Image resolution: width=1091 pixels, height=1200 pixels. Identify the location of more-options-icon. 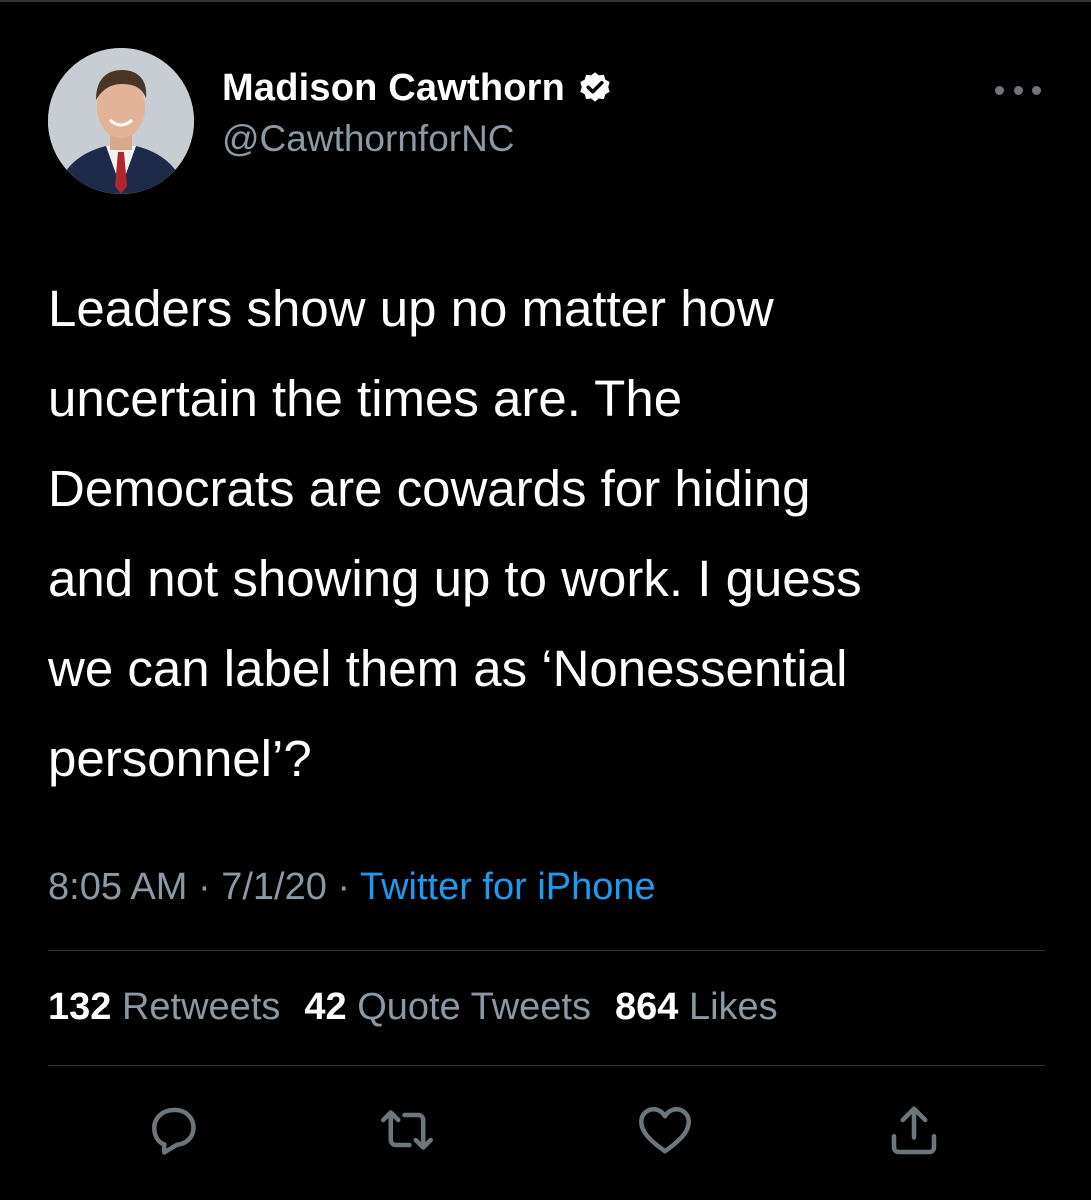
(1018, 90).